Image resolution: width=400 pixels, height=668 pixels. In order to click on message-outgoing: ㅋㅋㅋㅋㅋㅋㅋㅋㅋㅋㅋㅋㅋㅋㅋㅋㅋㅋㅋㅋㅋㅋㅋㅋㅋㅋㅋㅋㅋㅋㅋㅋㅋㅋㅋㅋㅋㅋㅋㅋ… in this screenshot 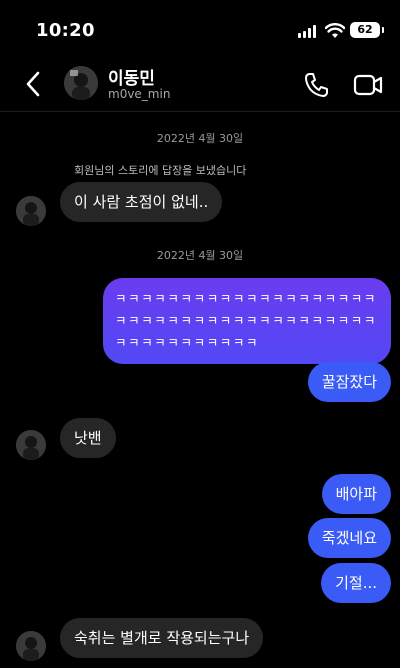, I will do `click(247, 321)`.